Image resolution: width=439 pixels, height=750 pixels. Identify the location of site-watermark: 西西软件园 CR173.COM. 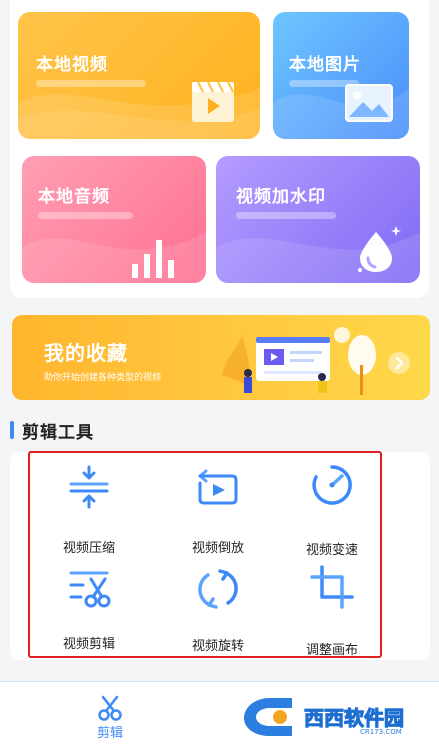
(335, 718).